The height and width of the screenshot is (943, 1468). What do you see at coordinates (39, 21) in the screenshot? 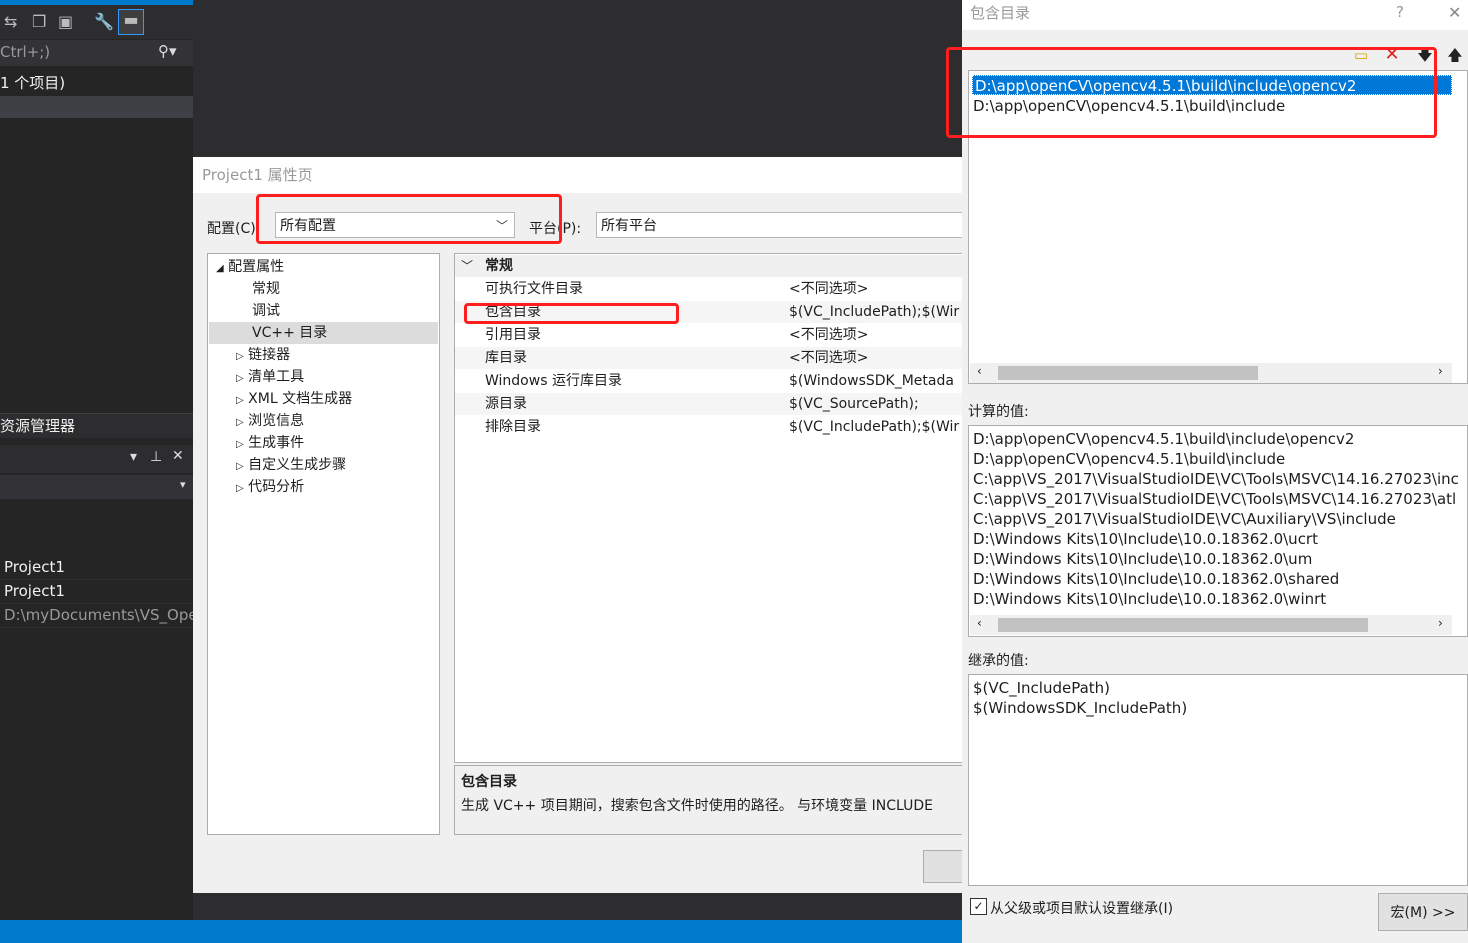
I see `collapse-icon: ❐` at bounding box center [39, 21].